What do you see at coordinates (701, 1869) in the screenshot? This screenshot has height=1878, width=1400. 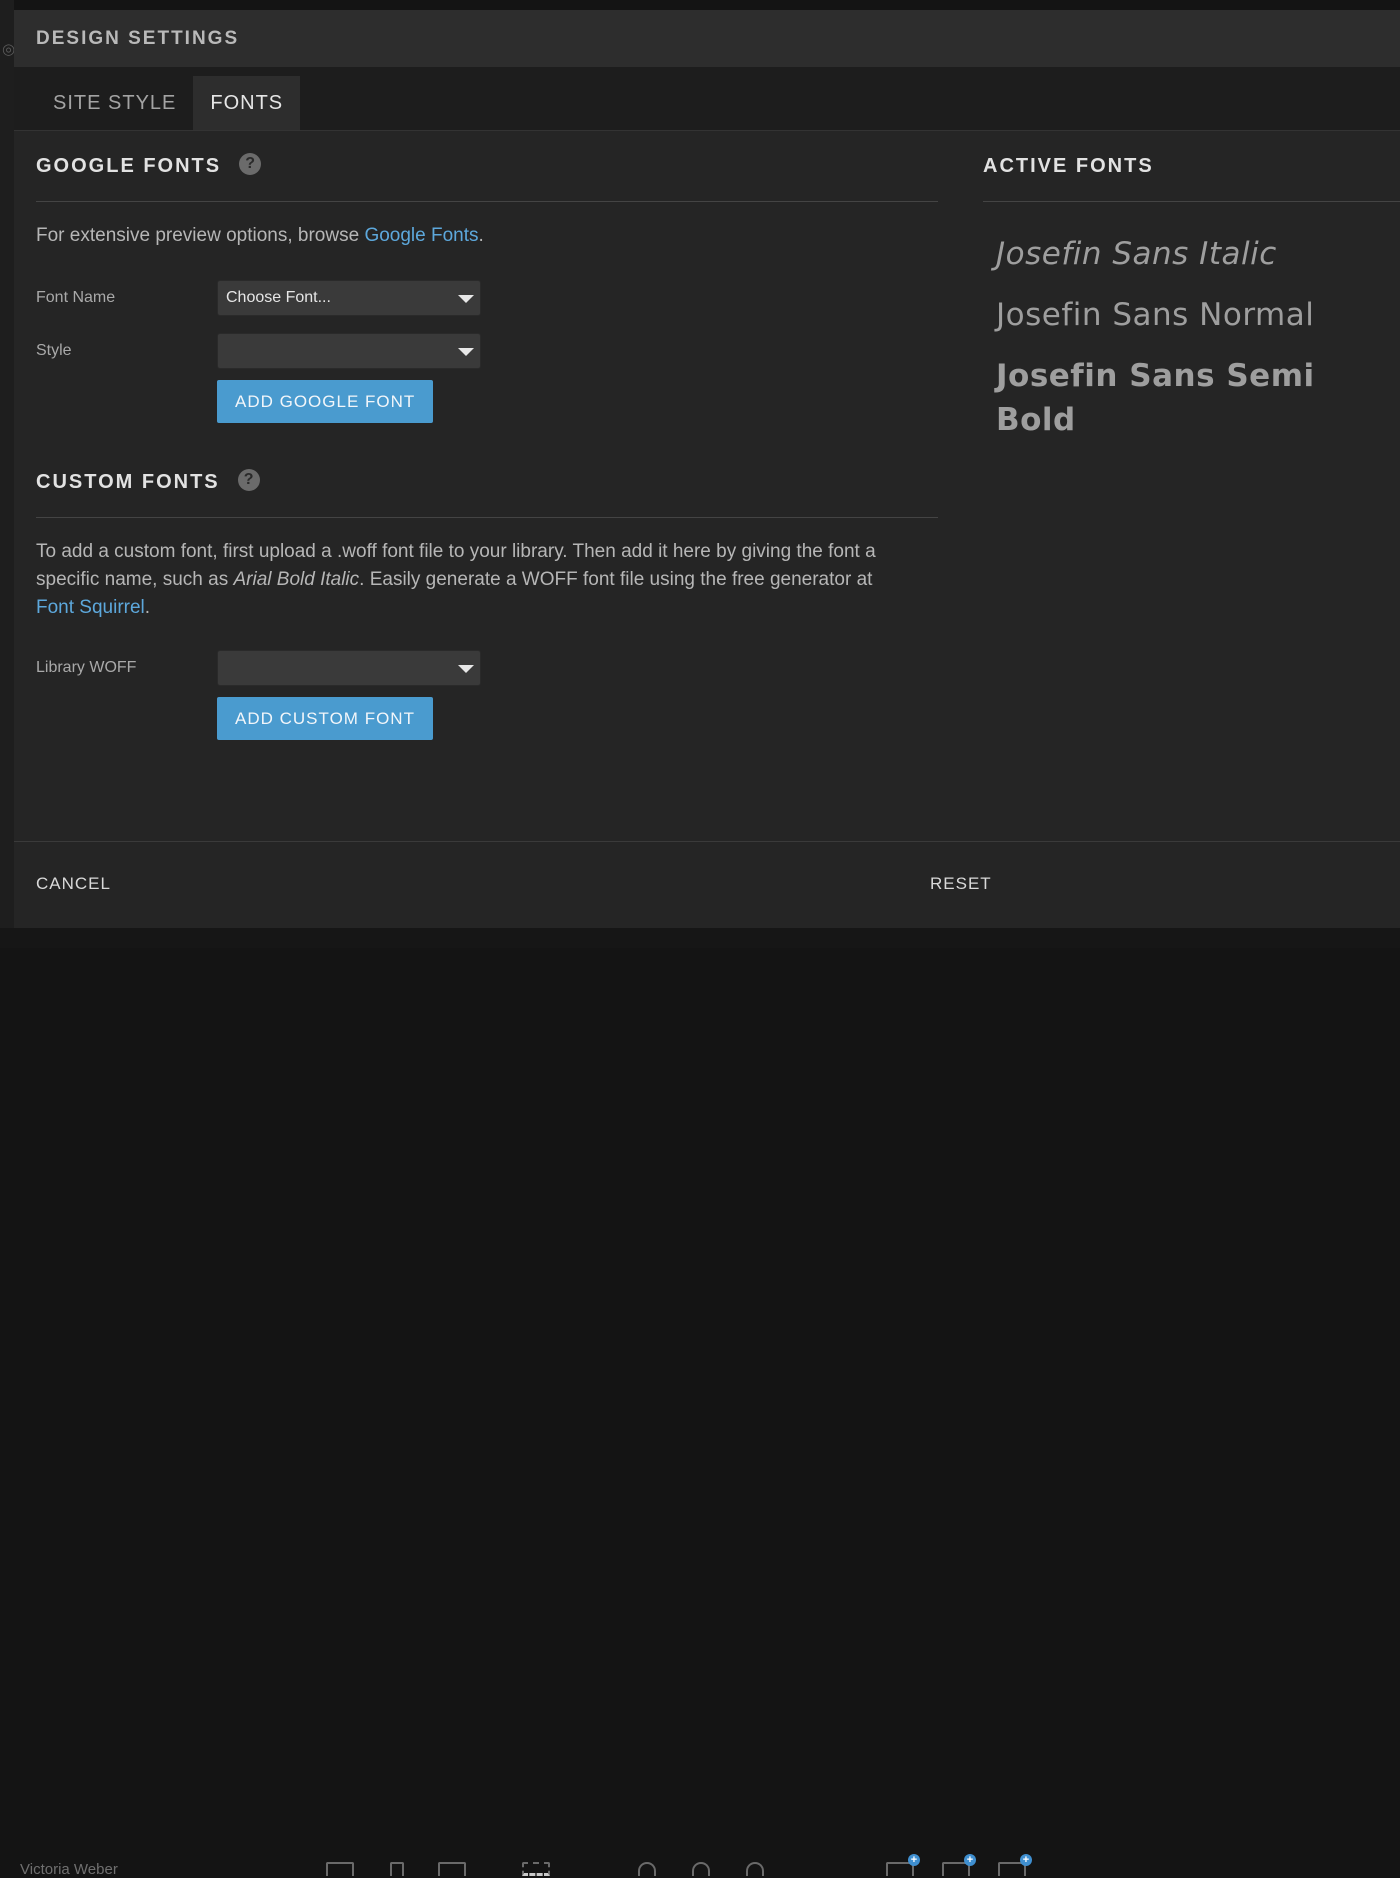 I see `zoom-reset-icon` at bounding box center [701, 1869].